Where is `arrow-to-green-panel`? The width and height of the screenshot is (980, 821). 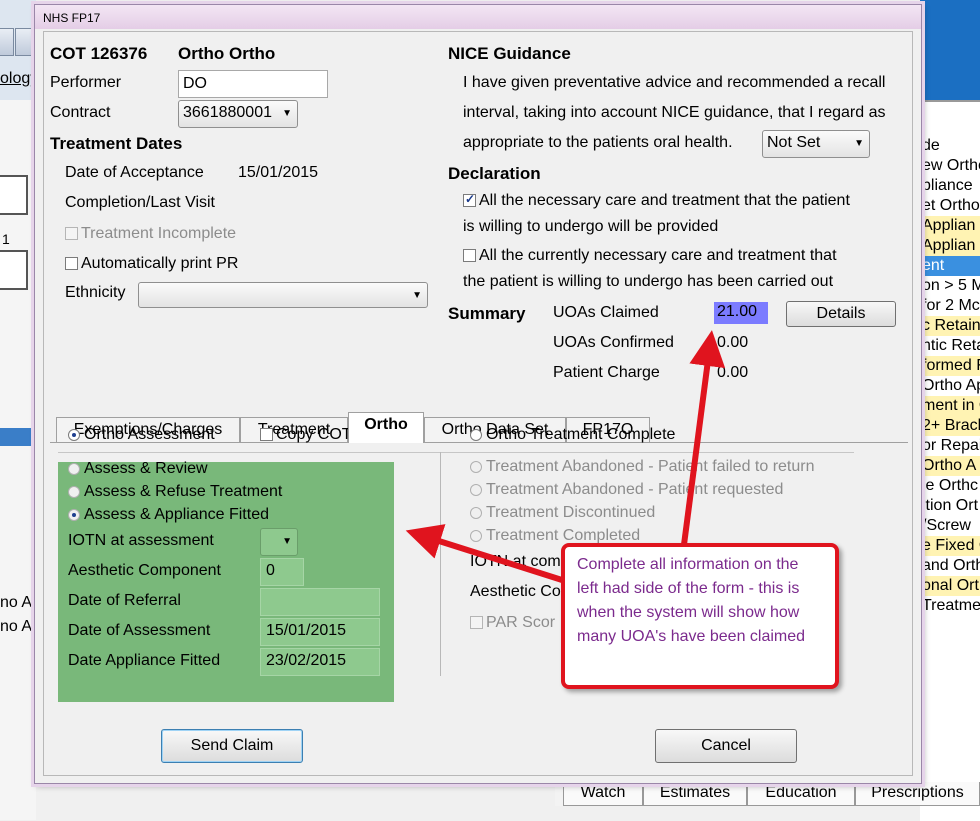
arrow-to-green-panel is located at coordinates (484, 553).